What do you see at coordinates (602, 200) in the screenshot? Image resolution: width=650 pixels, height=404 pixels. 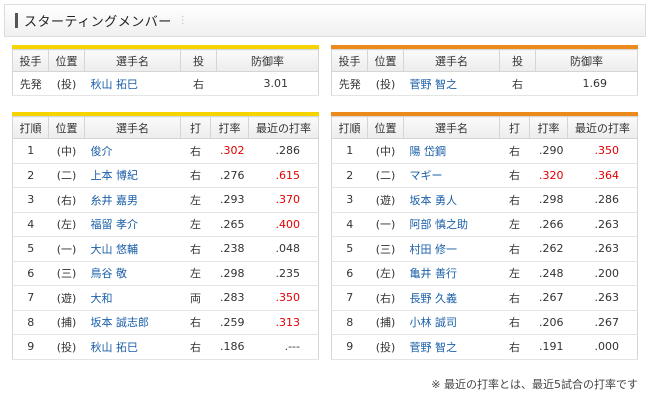 I see `recent-average: .286` at bounding box center [602, 200].